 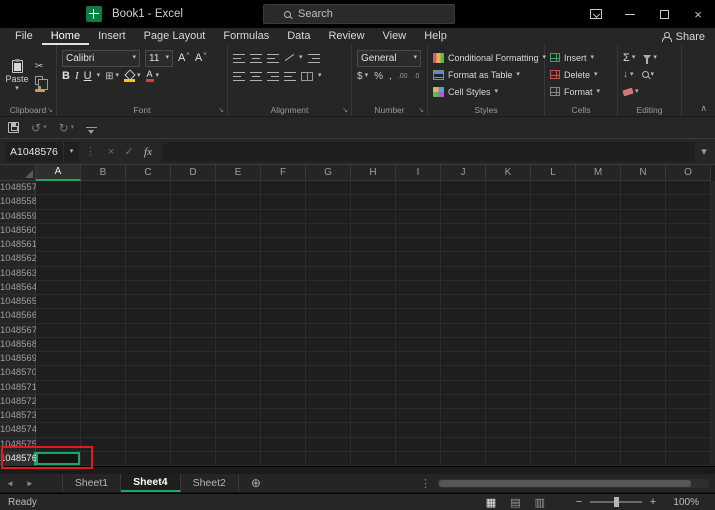 I want to click on cell-F1048558, so click(x=283, y=202).